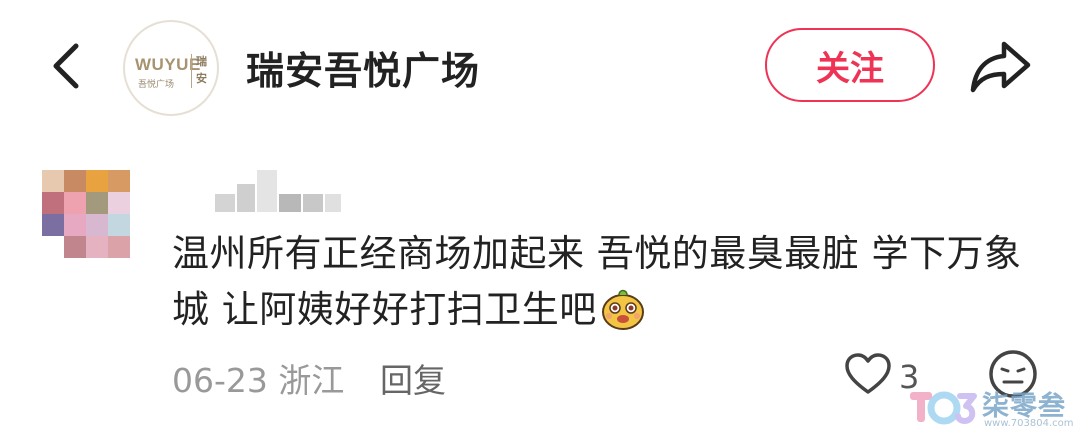 The height and width of the screenshot is (436, 1080). What do you see at coordinates (171, 68) in the screenshot?
I see `account-avatar: WUYUE 吾悦广场 瑞安` at bounding box center [171, 68].